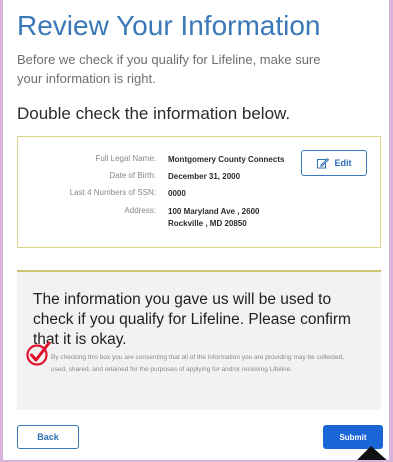 This screenshot has height=462, width=393. I want to click on page-title: Review Your Information, so click(169, 25).